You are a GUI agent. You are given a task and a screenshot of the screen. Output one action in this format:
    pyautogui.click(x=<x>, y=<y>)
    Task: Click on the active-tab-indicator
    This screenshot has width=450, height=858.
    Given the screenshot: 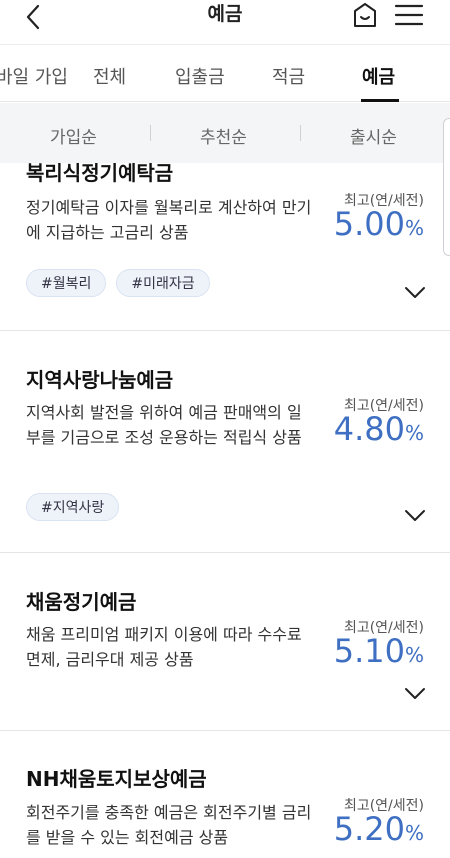 What is the action you would take?
    pyautogui.click(x=380, y=100)
    